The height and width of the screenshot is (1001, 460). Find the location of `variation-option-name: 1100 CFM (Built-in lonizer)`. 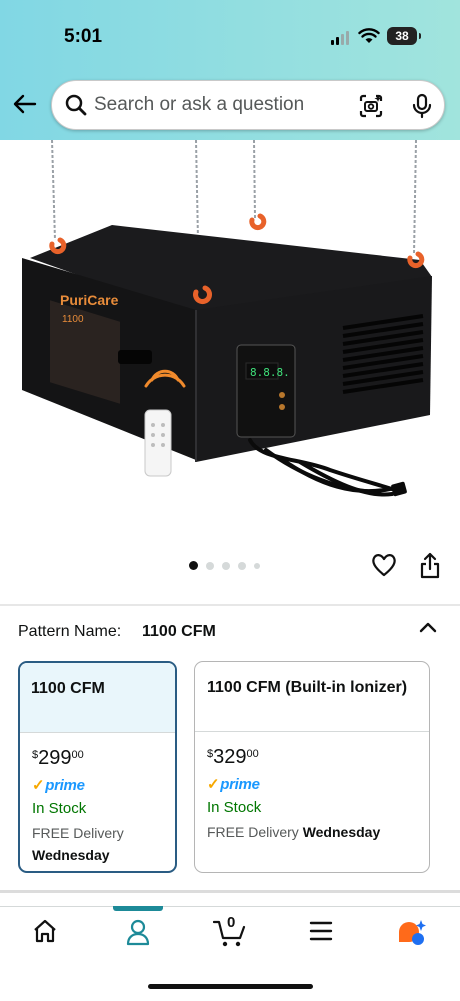

variation-option-name: 1100 CFM (Built-in lonizer) is located at coordinates (312, 697).